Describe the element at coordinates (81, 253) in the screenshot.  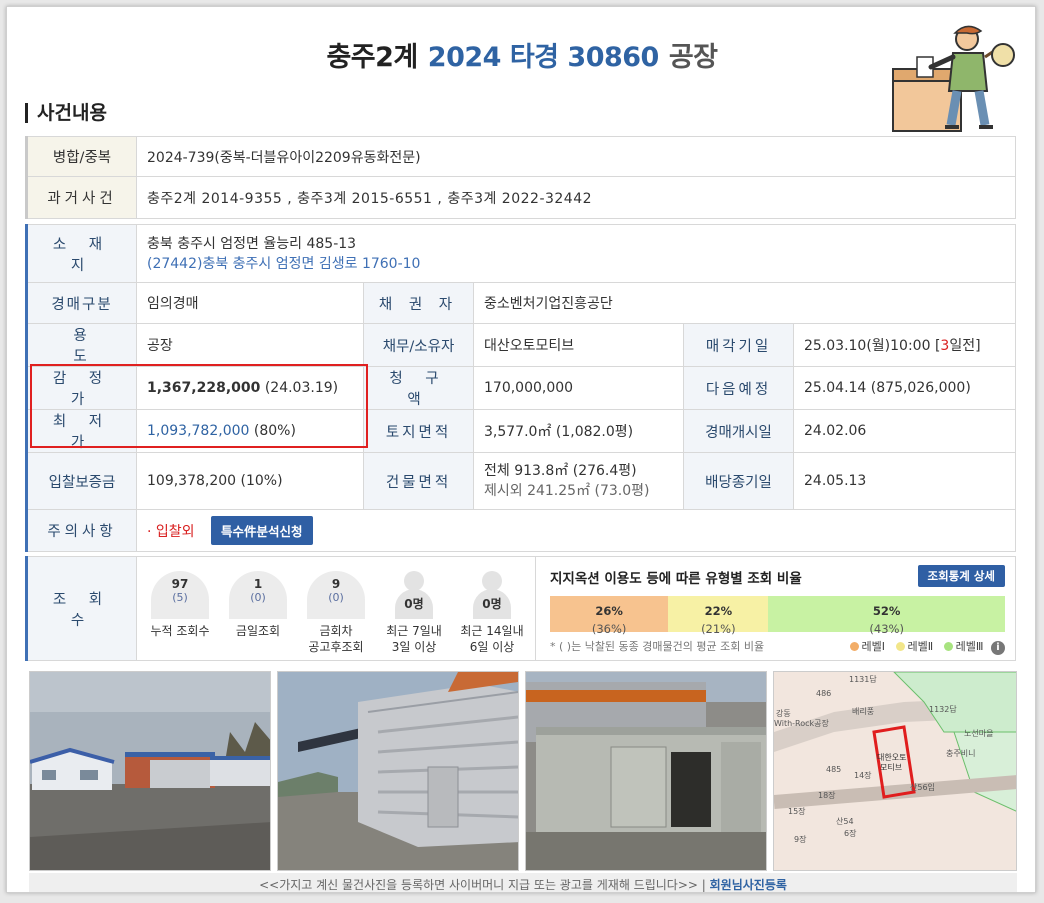
I see `location-label: 소 재 지` at that location.